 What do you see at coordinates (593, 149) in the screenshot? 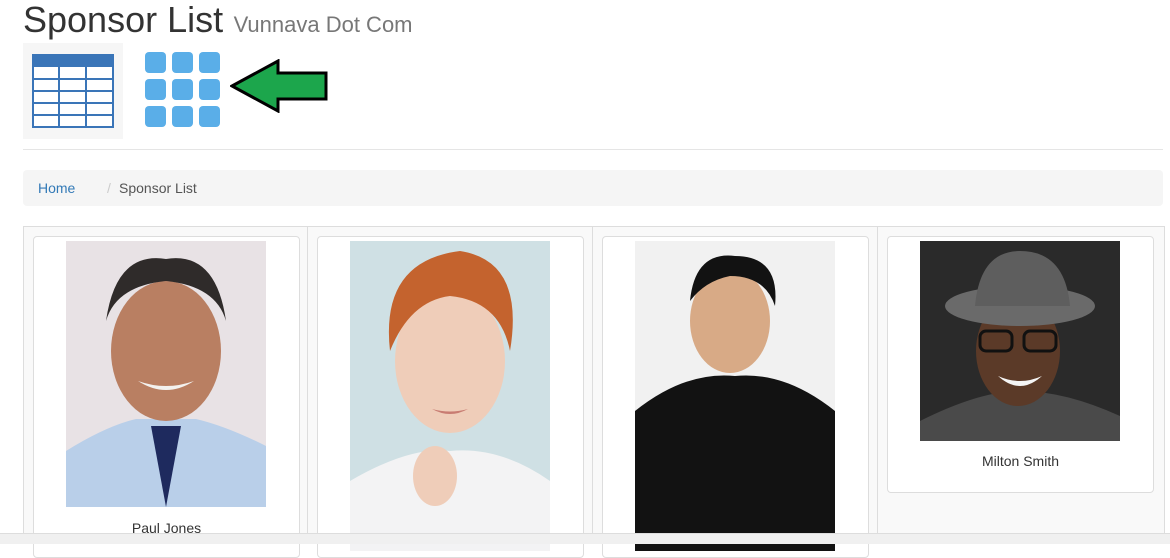
I see `divider` at bounding box center [593, 149].